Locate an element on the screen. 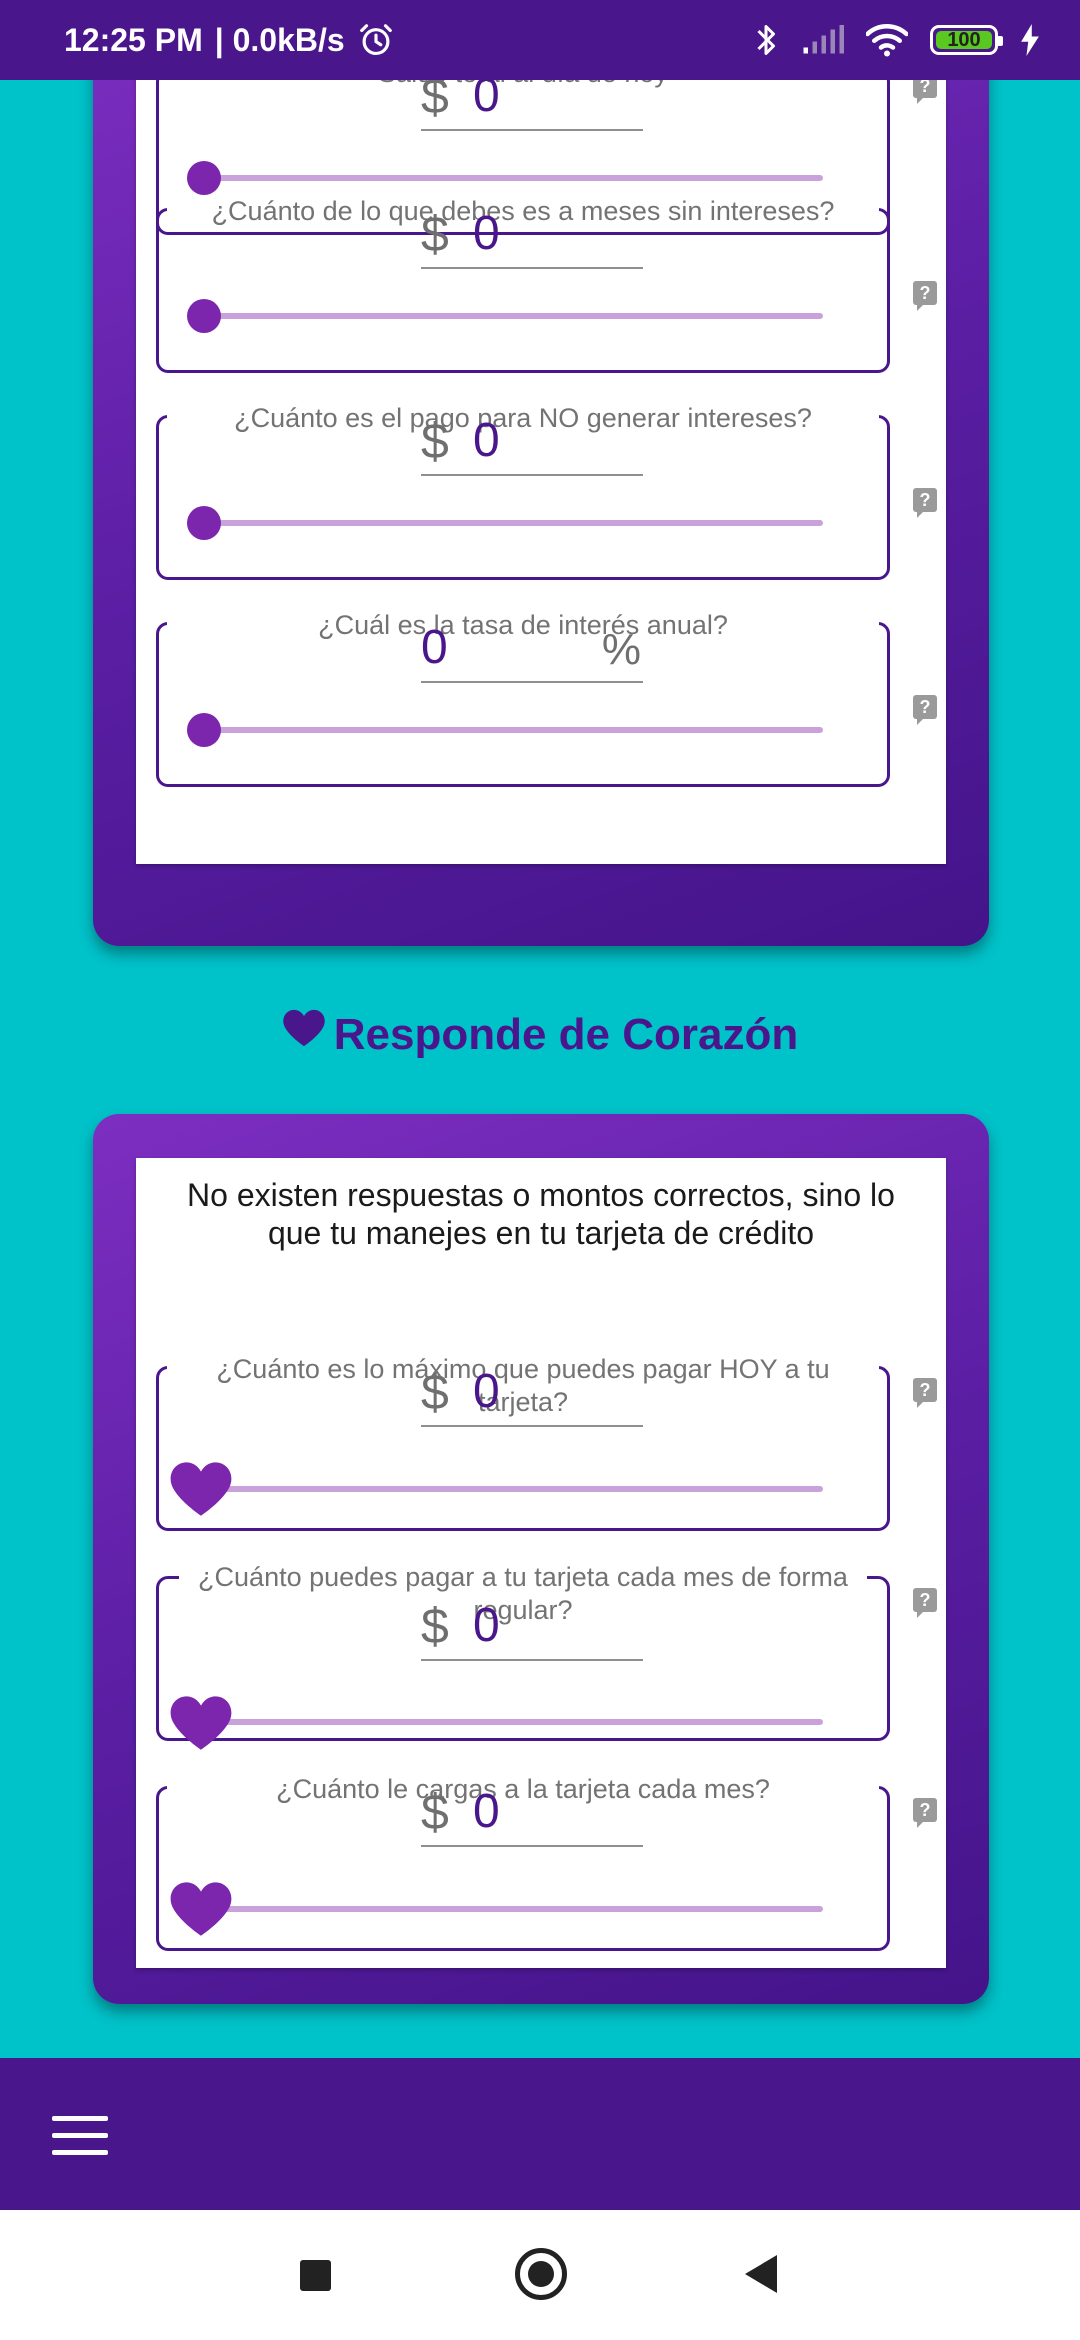 This screenshot has height=2340, width=1080. battery-icon: 100 is located at coordinates (966, 40).